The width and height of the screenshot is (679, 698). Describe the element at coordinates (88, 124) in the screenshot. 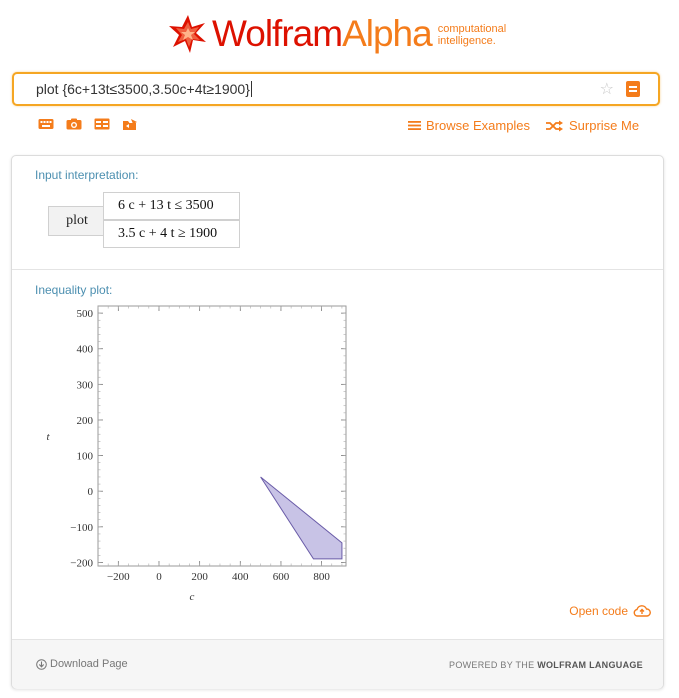

I see `input-mode-toolbar` at that location.